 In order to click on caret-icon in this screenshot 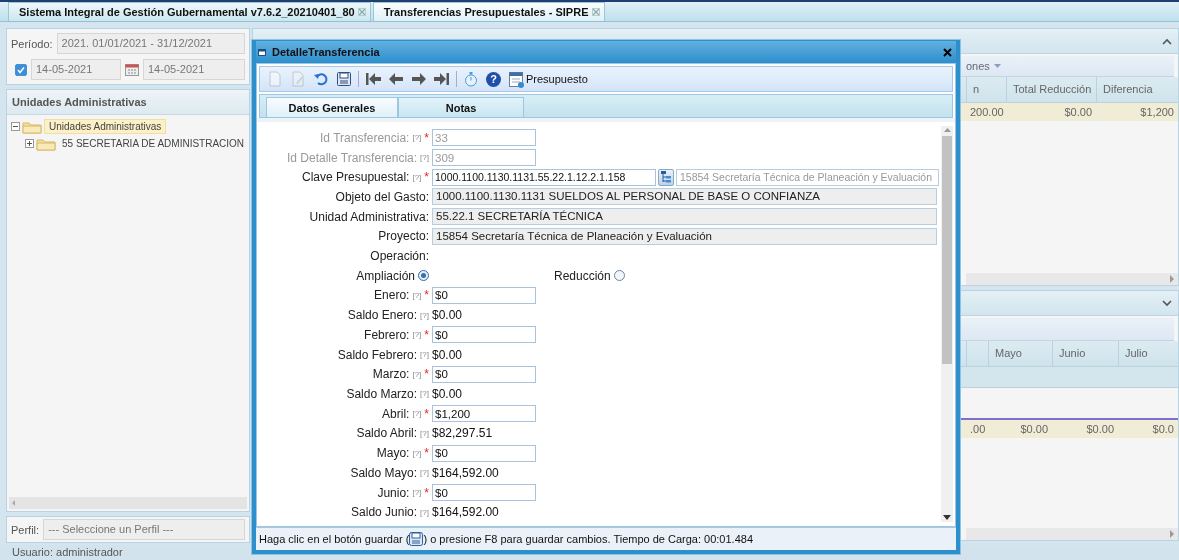, I will do `click(997, 66)`.